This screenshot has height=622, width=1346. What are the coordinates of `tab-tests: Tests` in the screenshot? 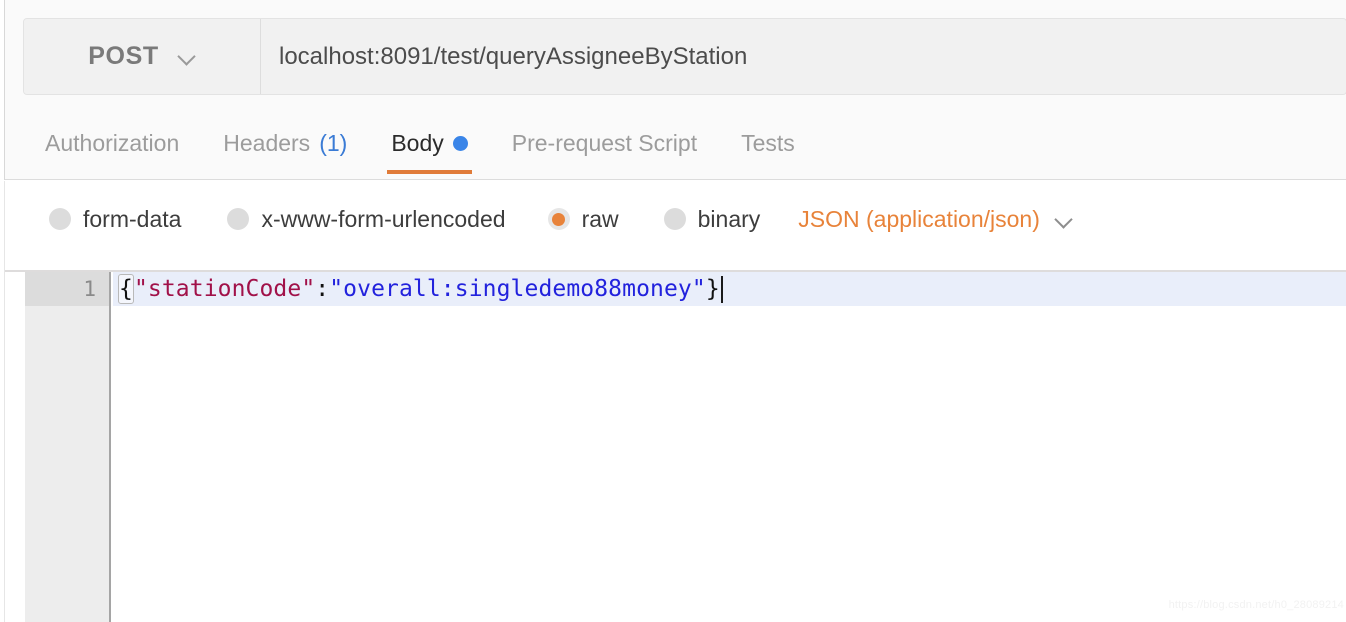 It's located at (768, 143).